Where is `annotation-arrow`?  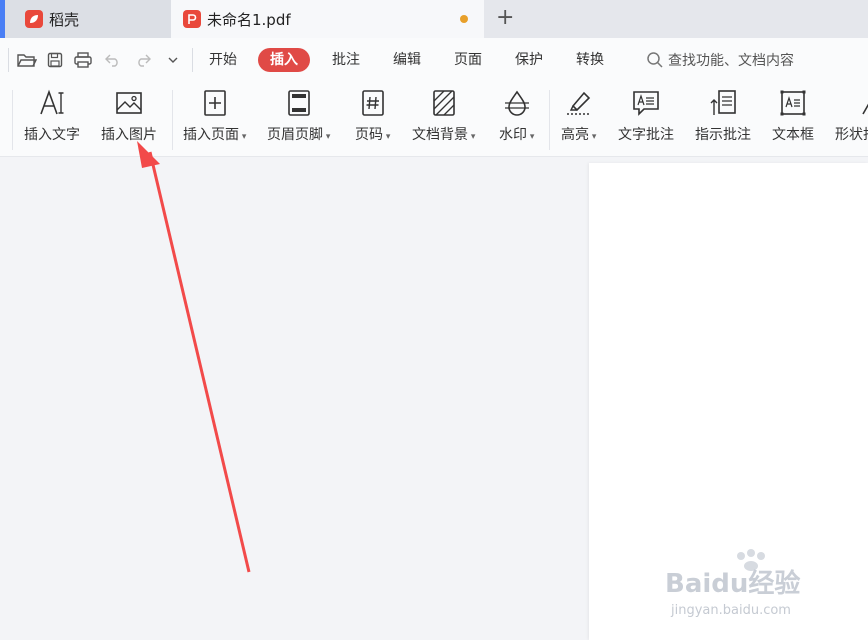
annotation-arrow is located at coordinates (194, 357).